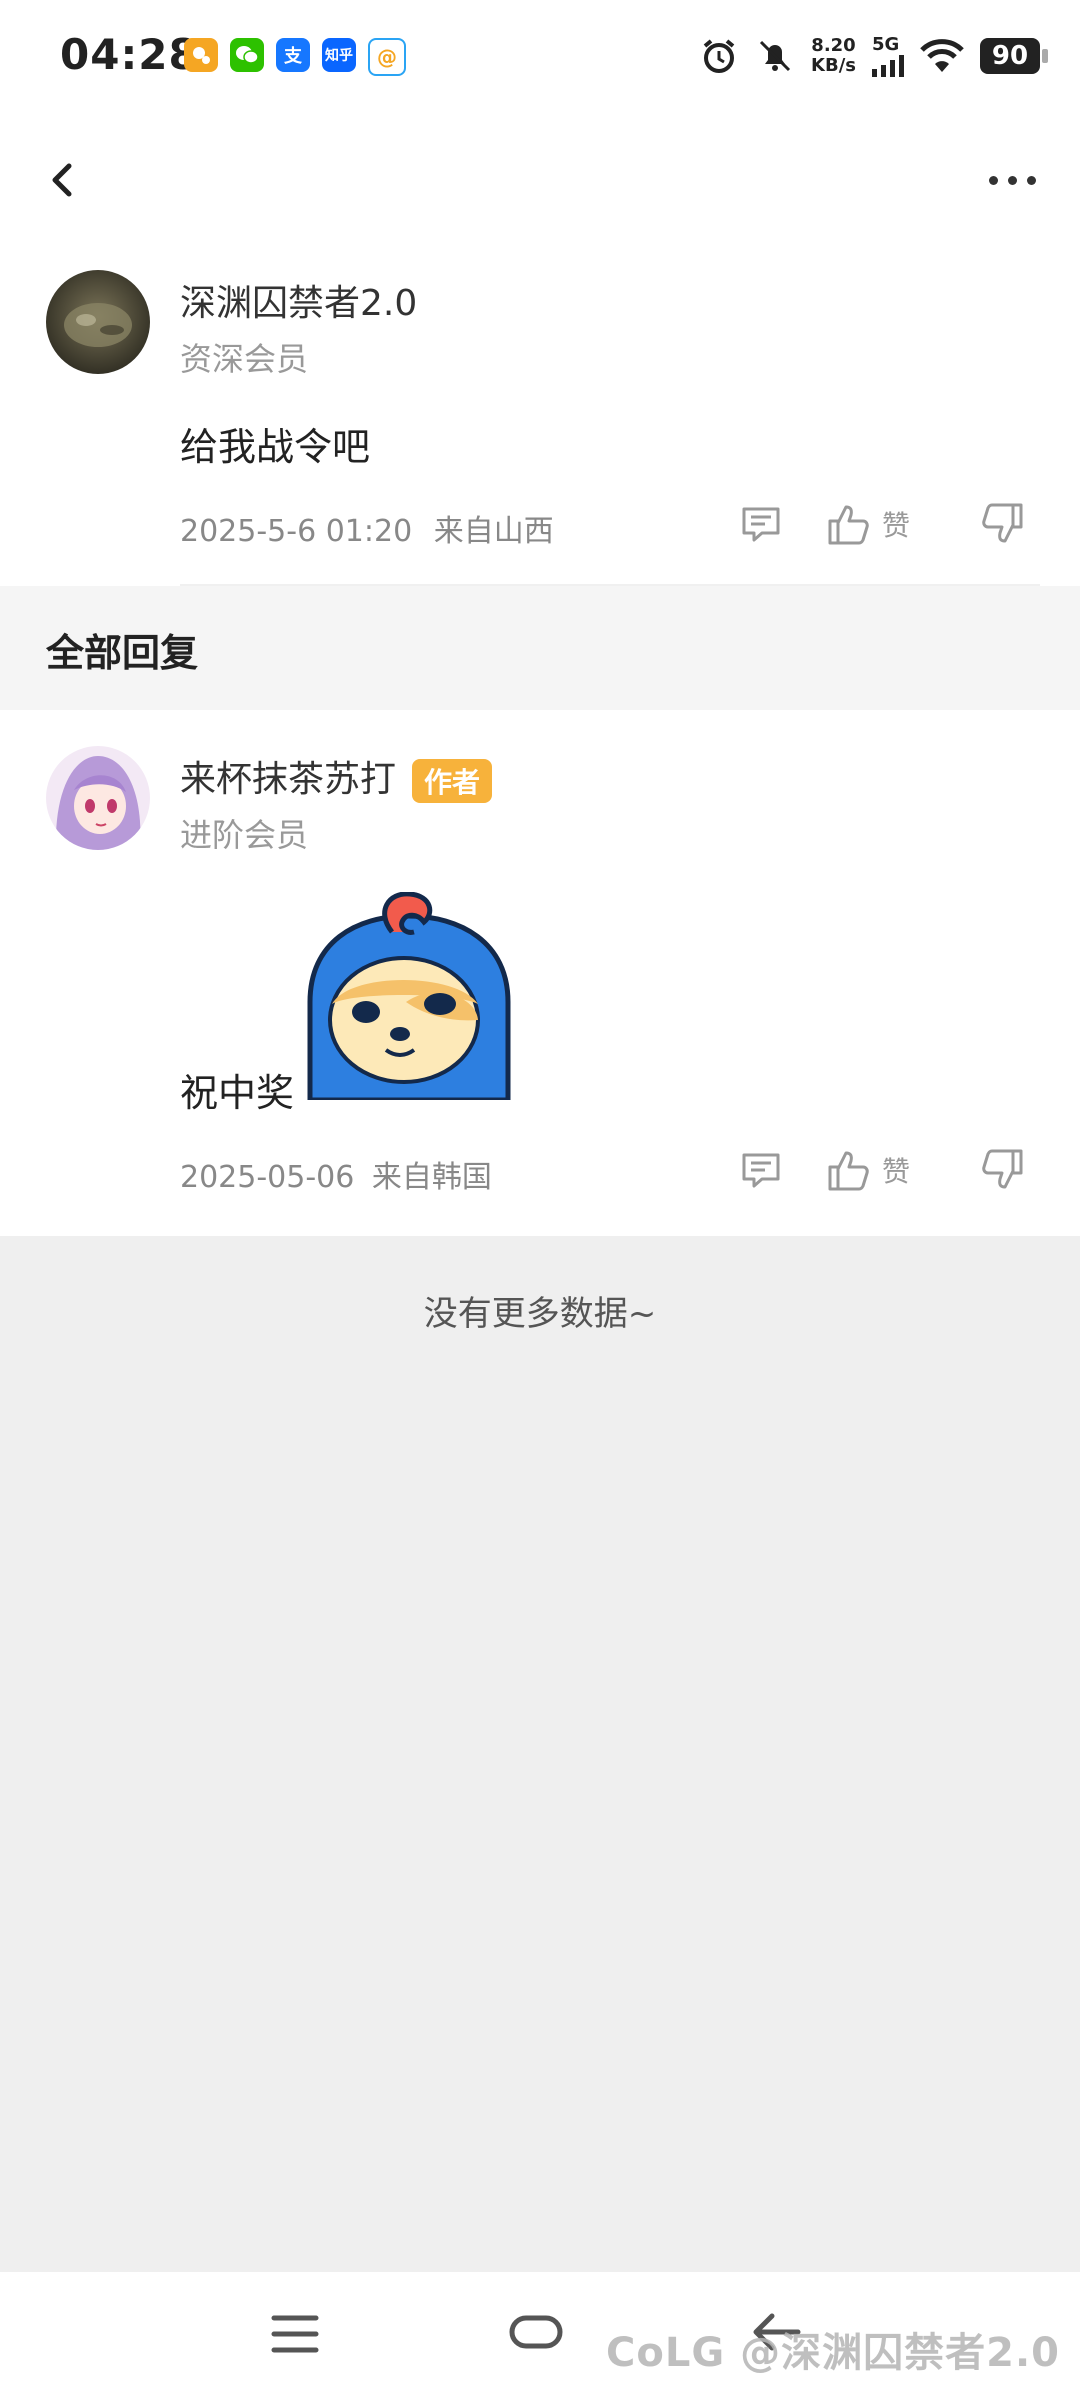 The width and height of the screenshot is (1080, 2400). I want to click on alipay-icon: 支, so click(293, 55).